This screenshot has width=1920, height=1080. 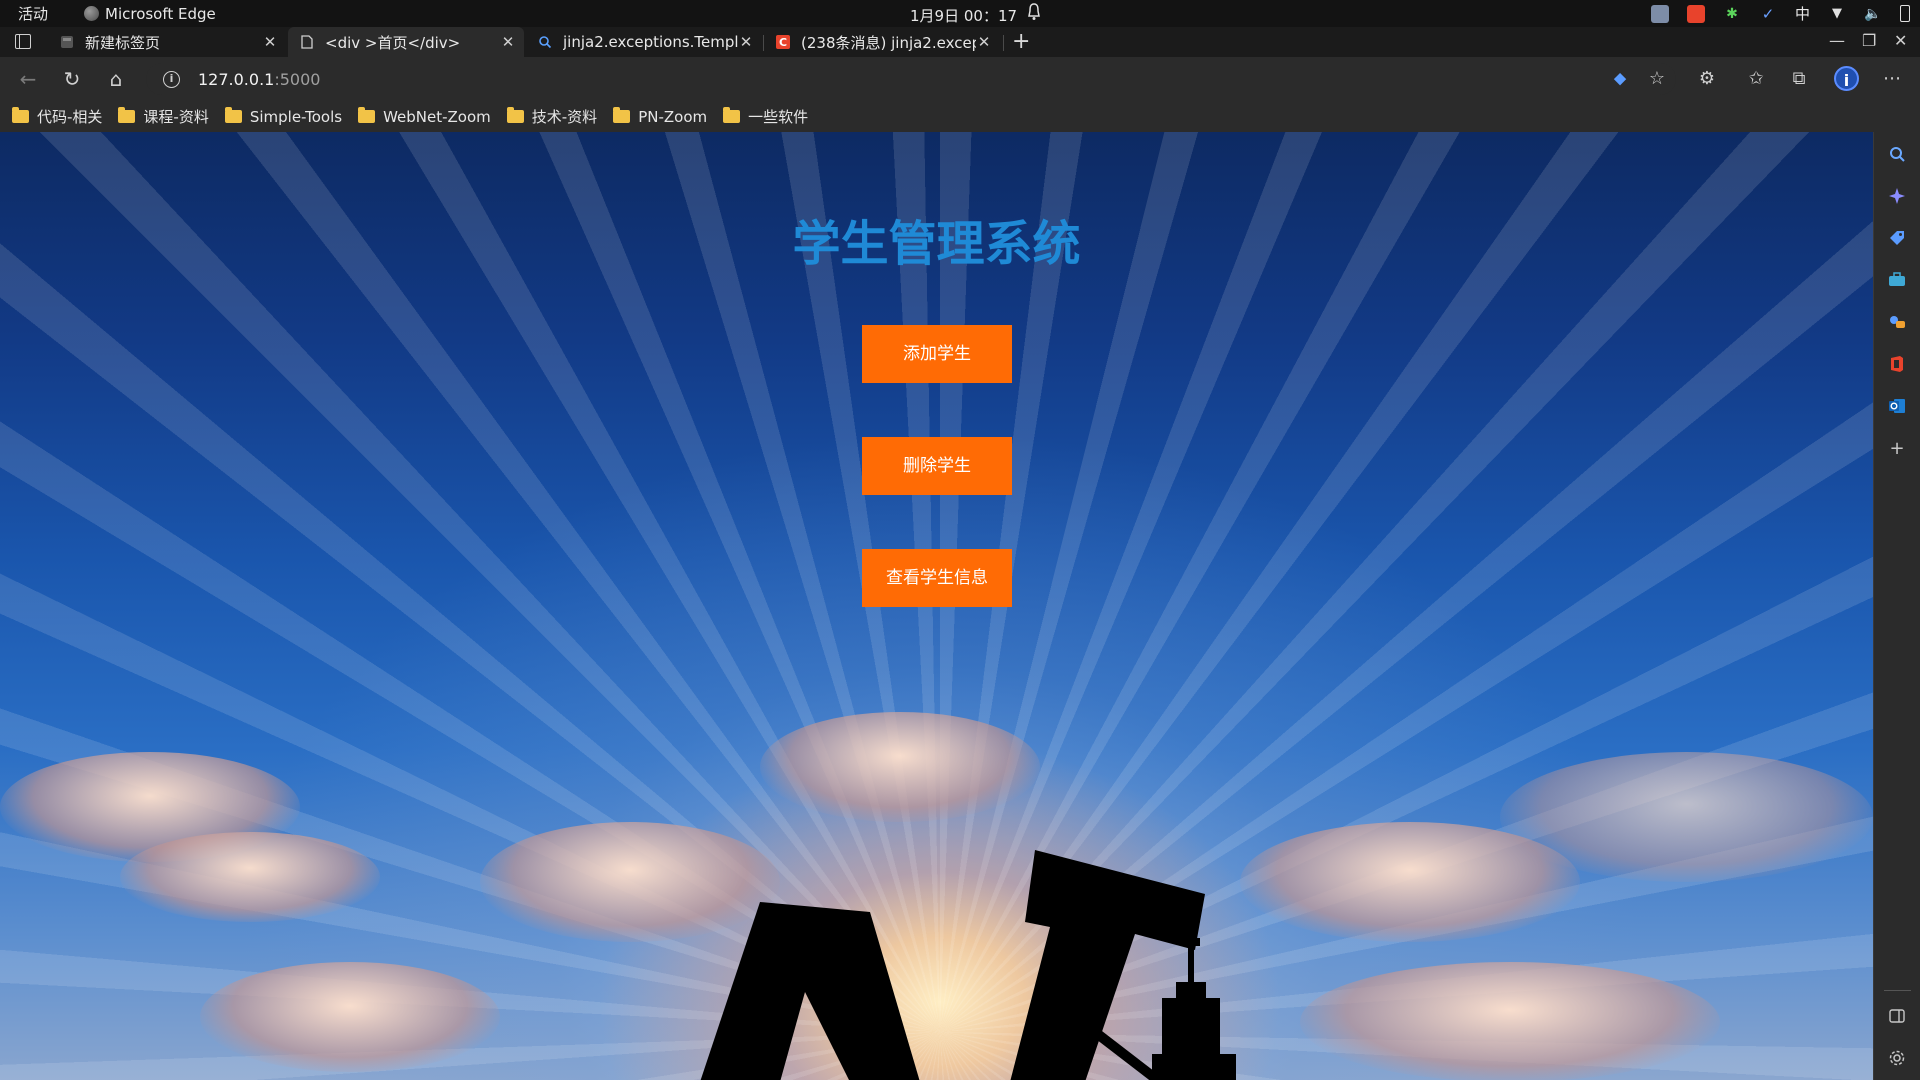 I want to click on bookmark-folder: 代码-相关, so click(x=57, y=116).